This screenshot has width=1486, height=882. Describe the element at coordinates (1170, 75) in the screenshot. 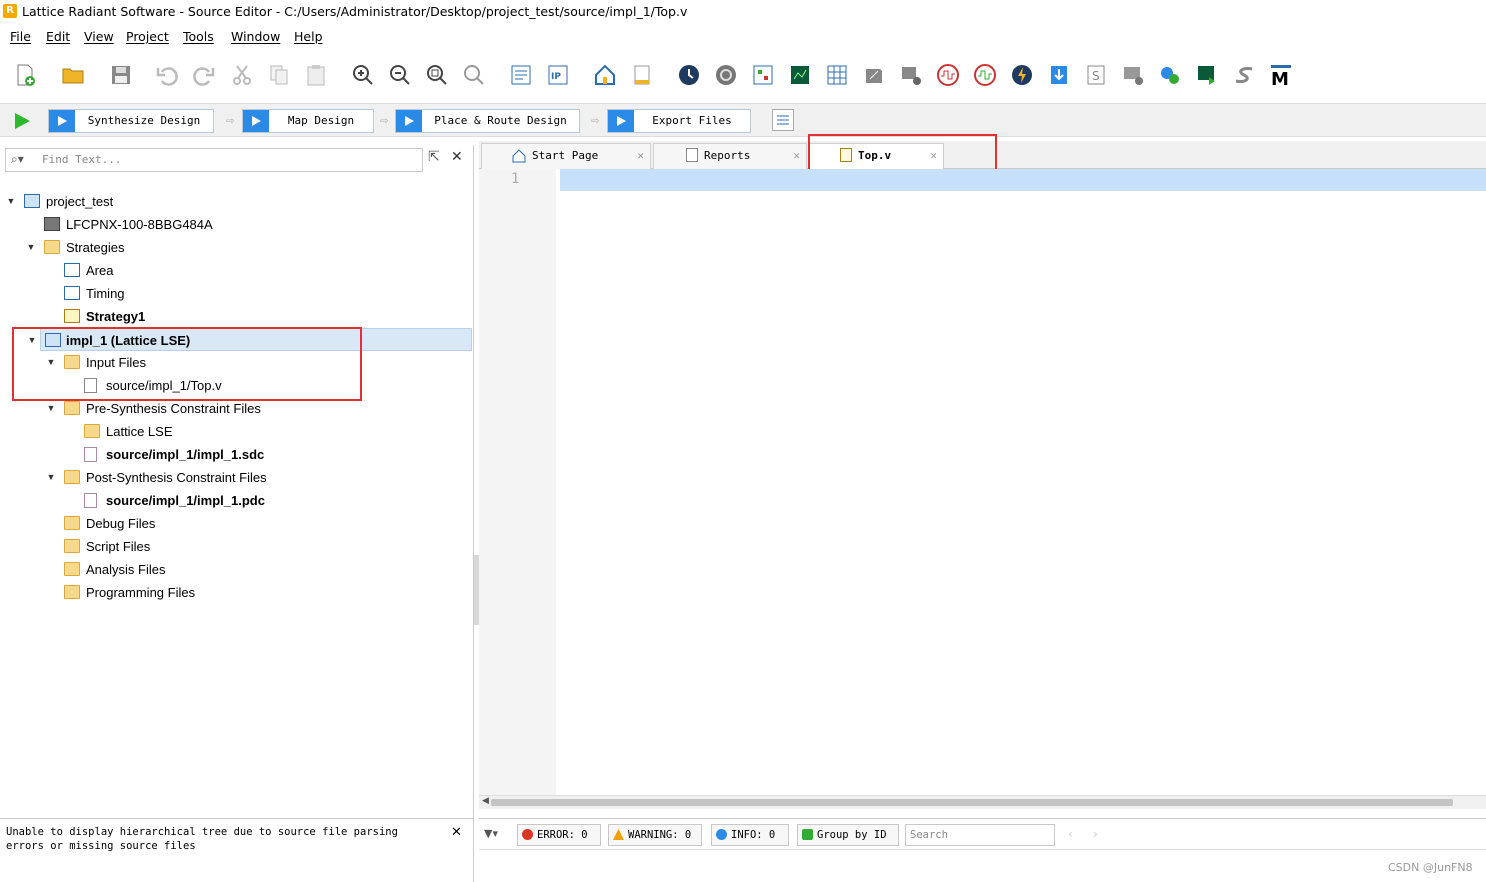

I see `settings-gears-icon` at that location.